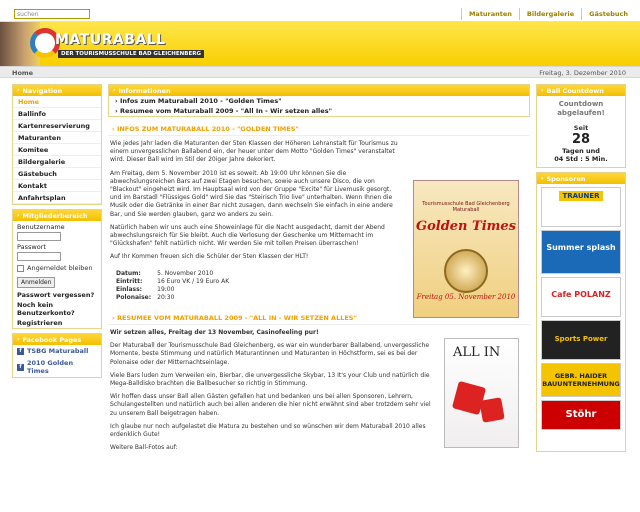 This screenshot has width=640, height=512. Describe the element at coordinates (166, 297) in the screenshot. I see `fact-value: 20:30` at that location.